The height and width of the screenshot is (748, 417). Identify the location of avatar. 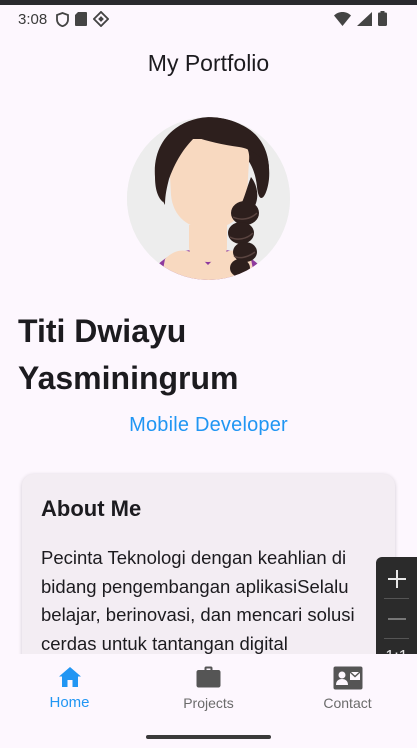
(208, 198).